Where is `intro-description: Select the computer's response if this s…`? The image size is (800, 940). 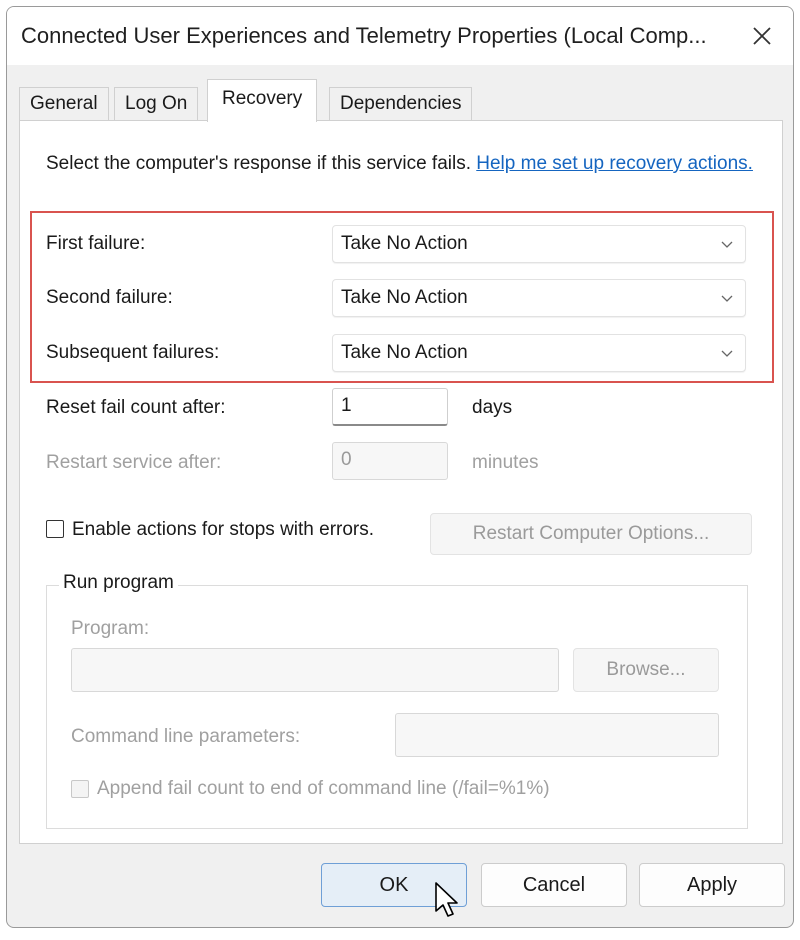 intro-description: Select the computer's response if this s… is located at coordinates (261, 163).